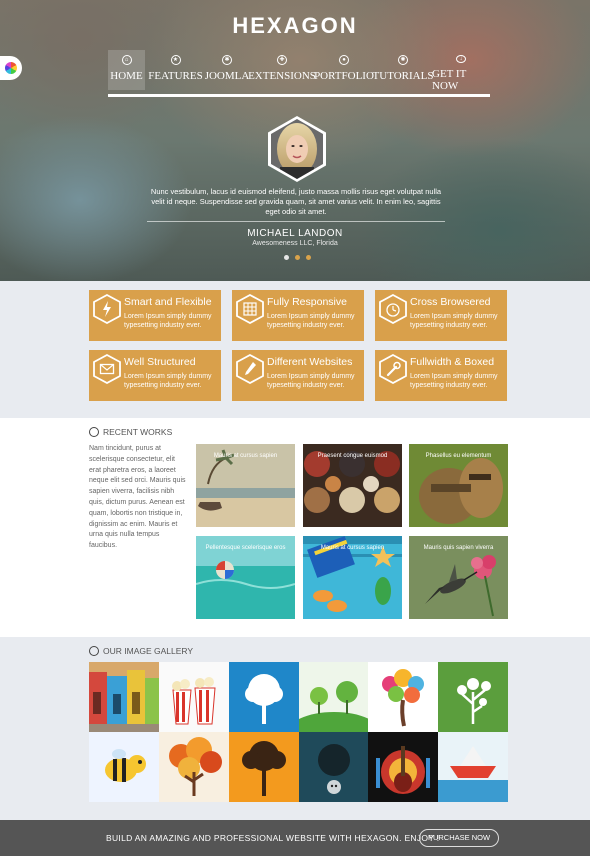 The height and width of the screenshot is (856, 590). I want to click on gallery-image-colorful-tree, so click(403, 697).